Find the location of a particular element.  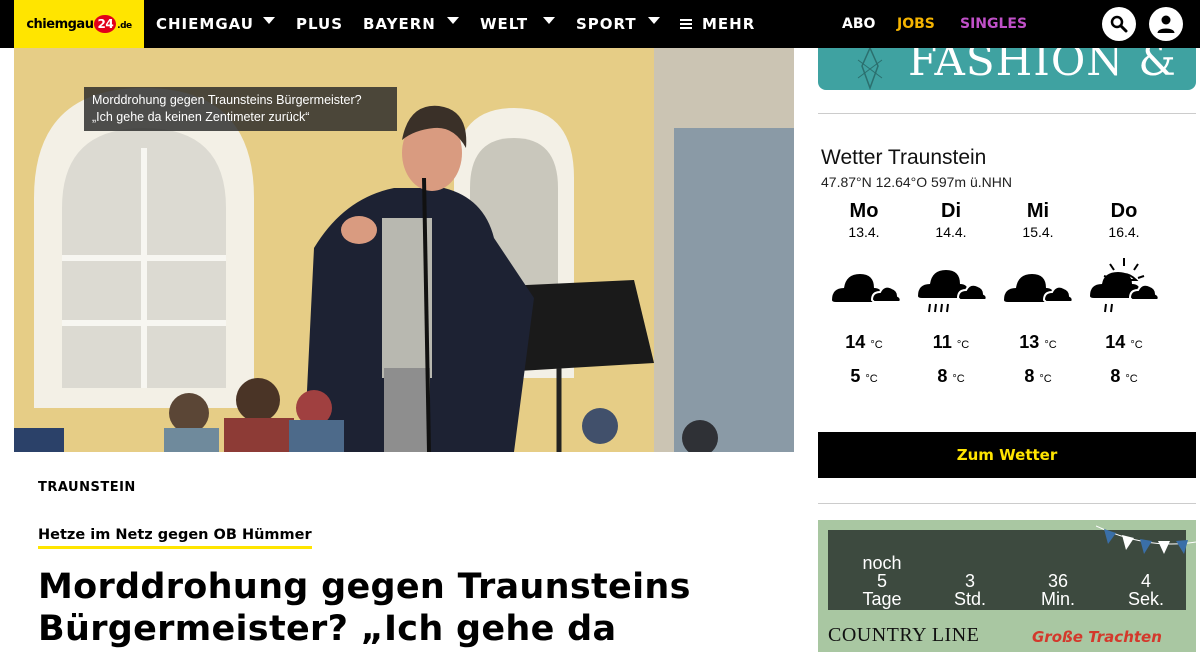

weather-day: Di 14.4. is located at coordinates (951, 220).